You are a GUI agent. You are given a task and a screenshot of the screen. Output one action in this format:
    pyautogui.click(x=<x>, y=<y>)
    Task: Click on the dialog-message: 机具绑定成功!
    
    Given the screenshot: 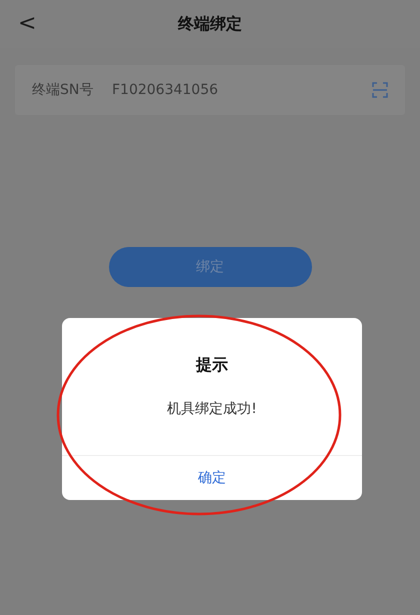 What is the action you would take?
    pyautogui.click(x=212, y=409)
    